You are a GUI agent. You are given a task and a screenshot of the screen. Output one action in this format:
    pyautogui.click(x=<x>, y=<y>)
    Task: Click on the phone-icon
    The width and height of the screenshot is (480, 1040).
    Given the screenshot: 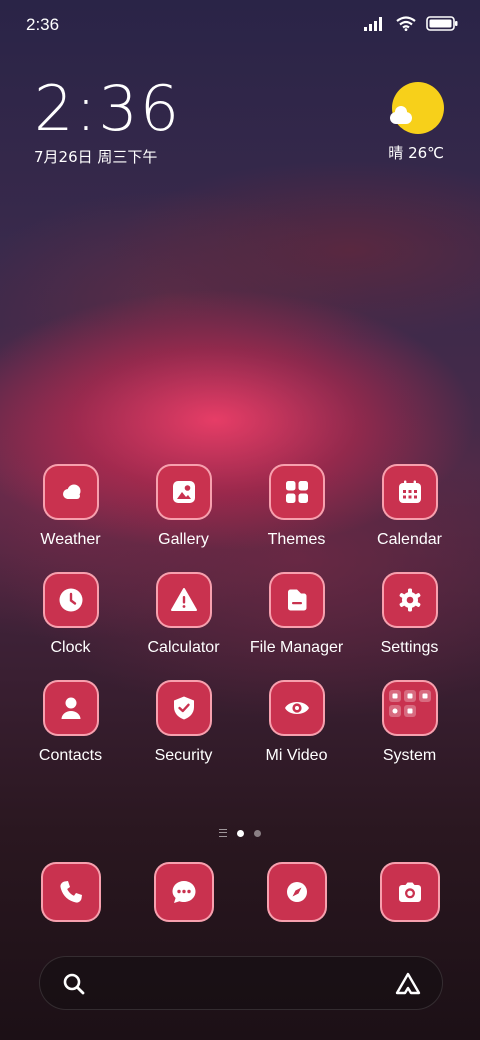 What is the action you would take?
    pyautogui.click(x=70, y=892)
    